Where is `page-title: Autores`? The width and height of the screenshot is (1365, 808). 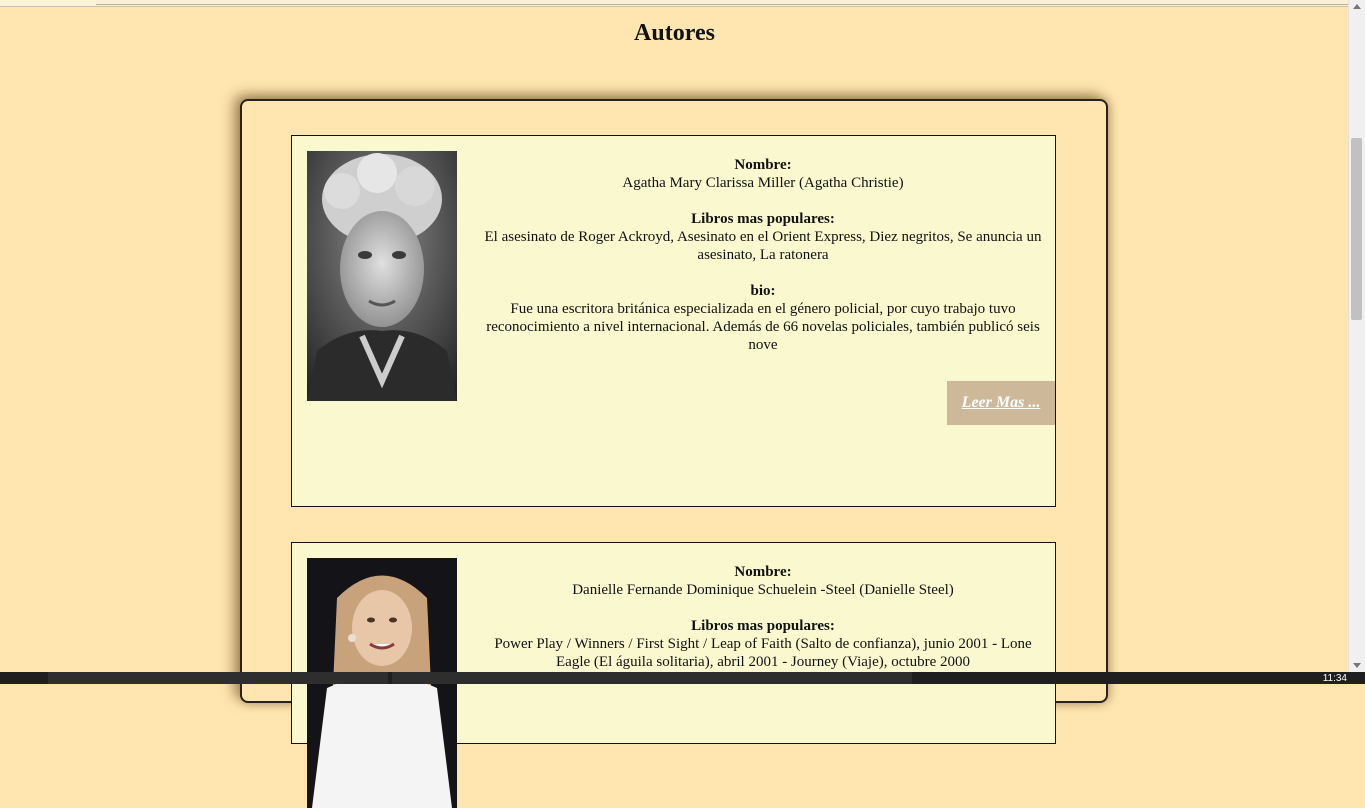 page-title: Autores is located at coordinates (674, 33).